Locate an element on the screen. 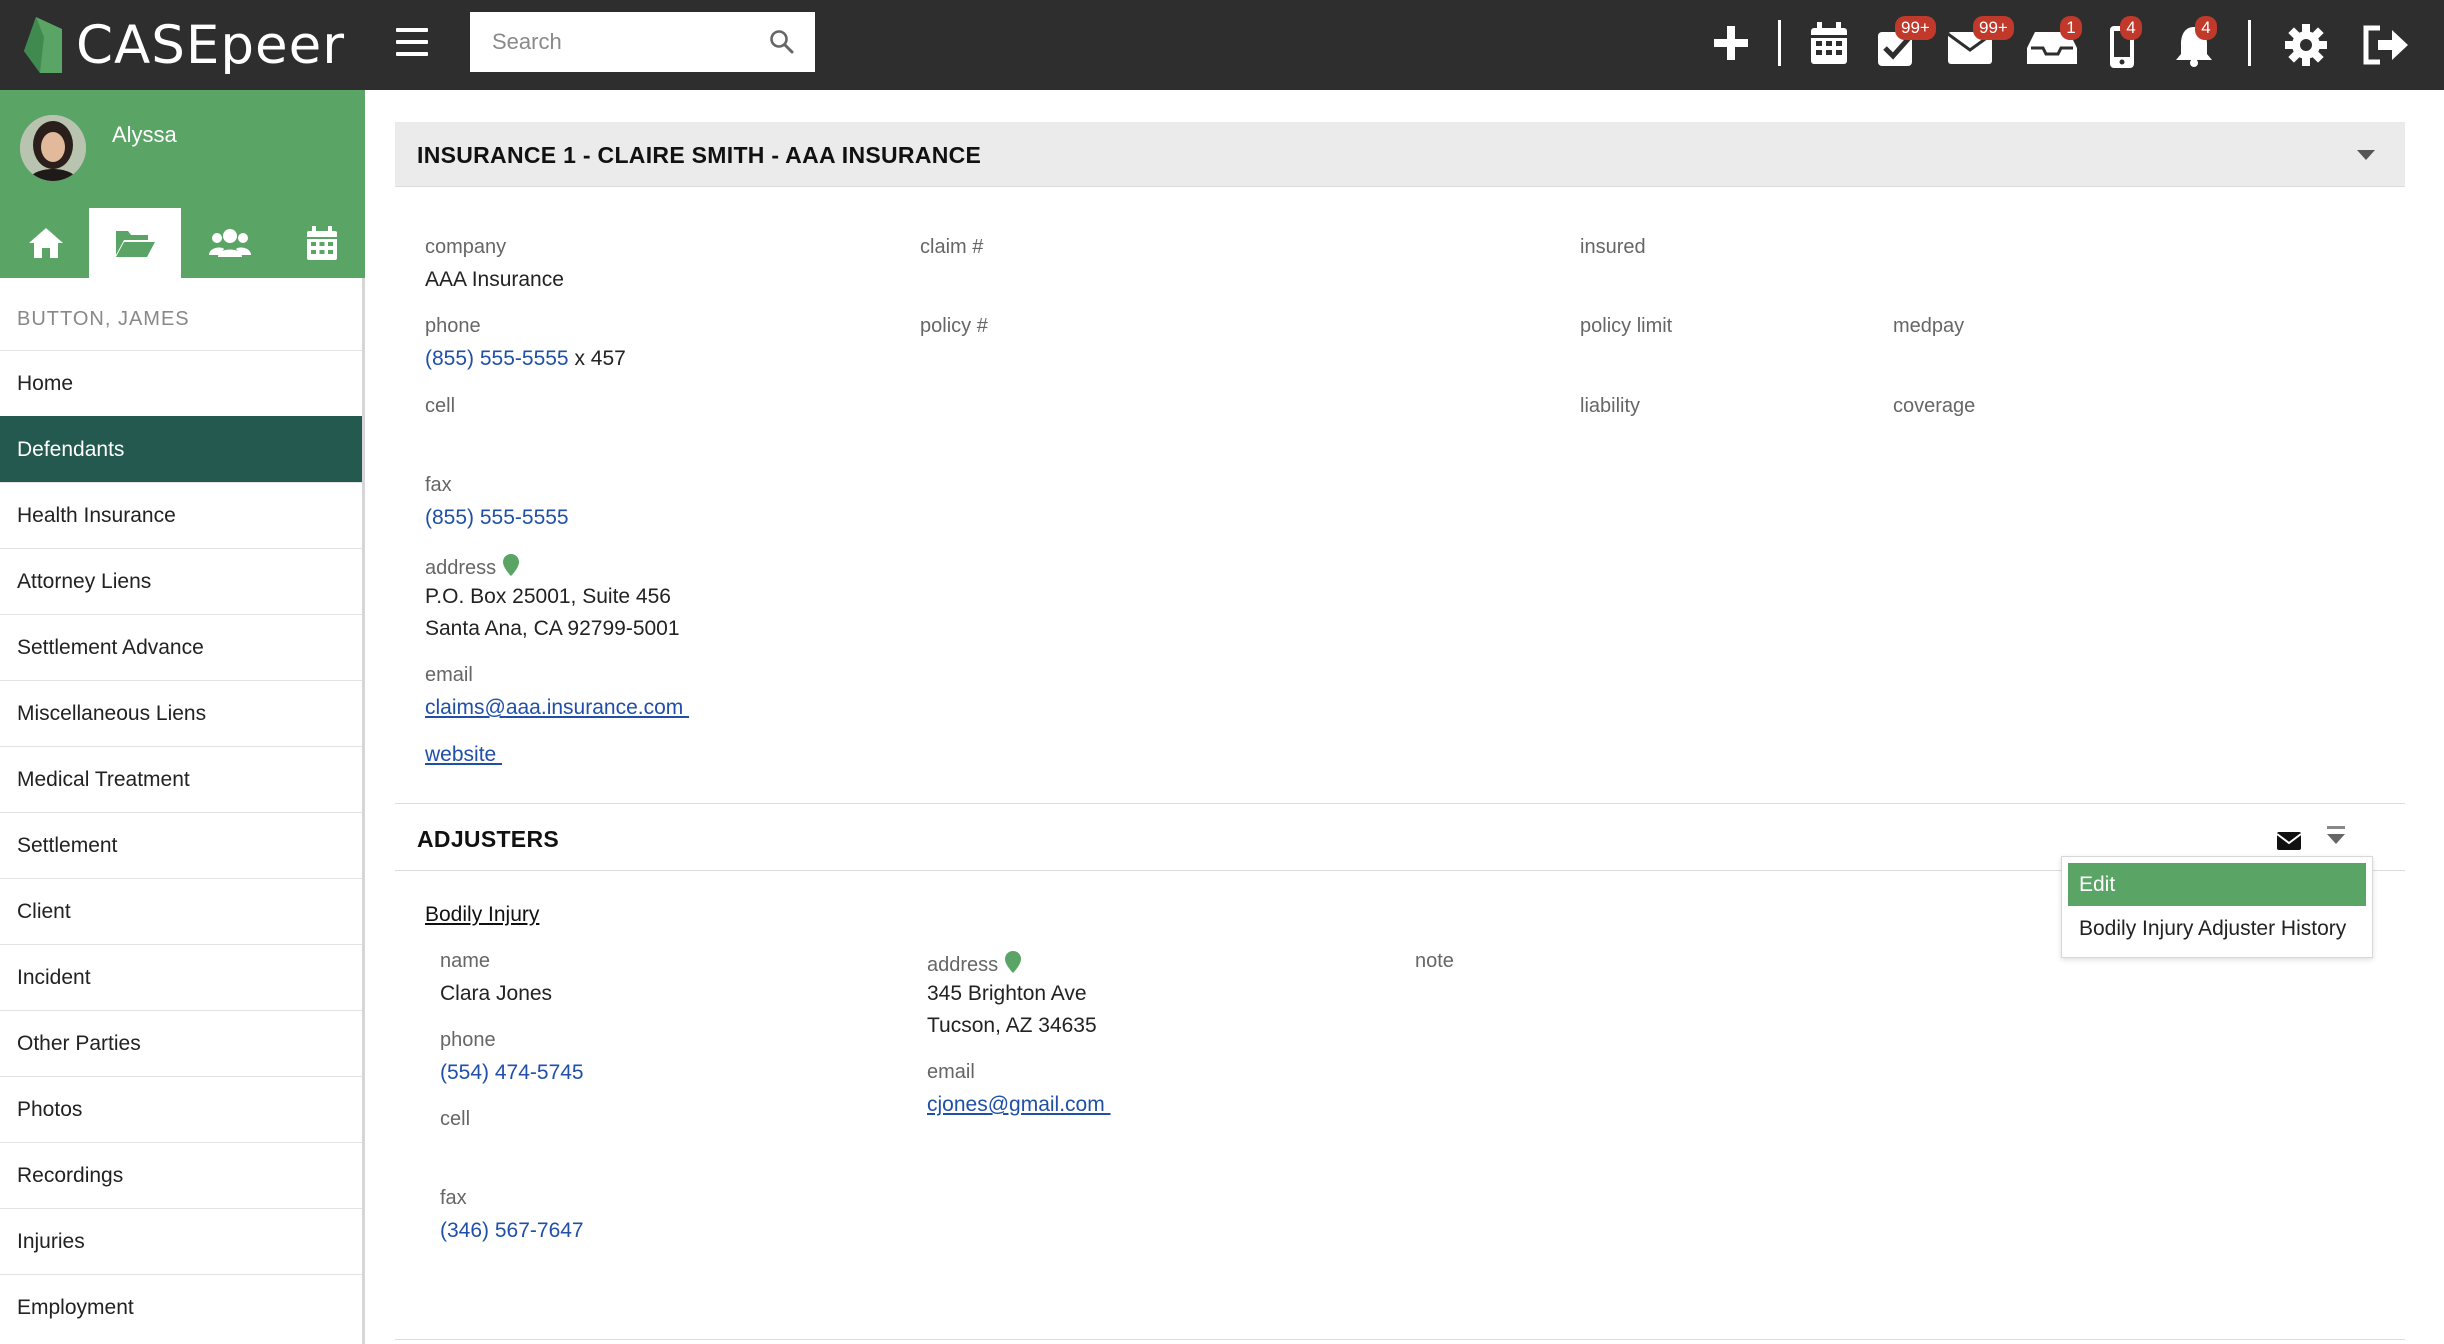 The image size is (2444, 1344). home-icon is located at coordinates (46, 243).